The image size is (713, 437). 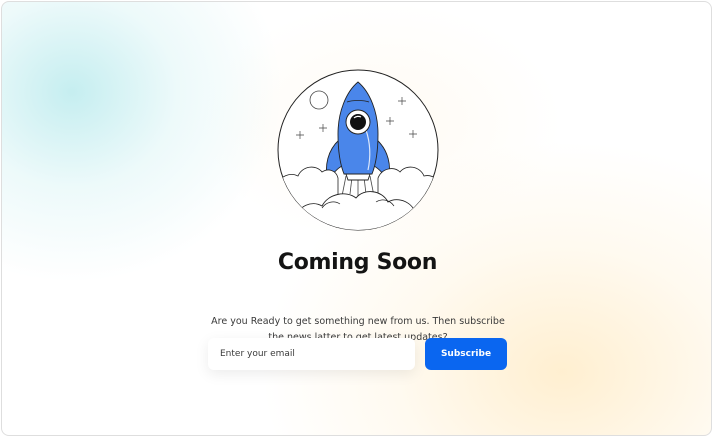 What do you see at coordinates (311, 354) in the screenshot?
I see `email-field` at bounding box center [311, 354].